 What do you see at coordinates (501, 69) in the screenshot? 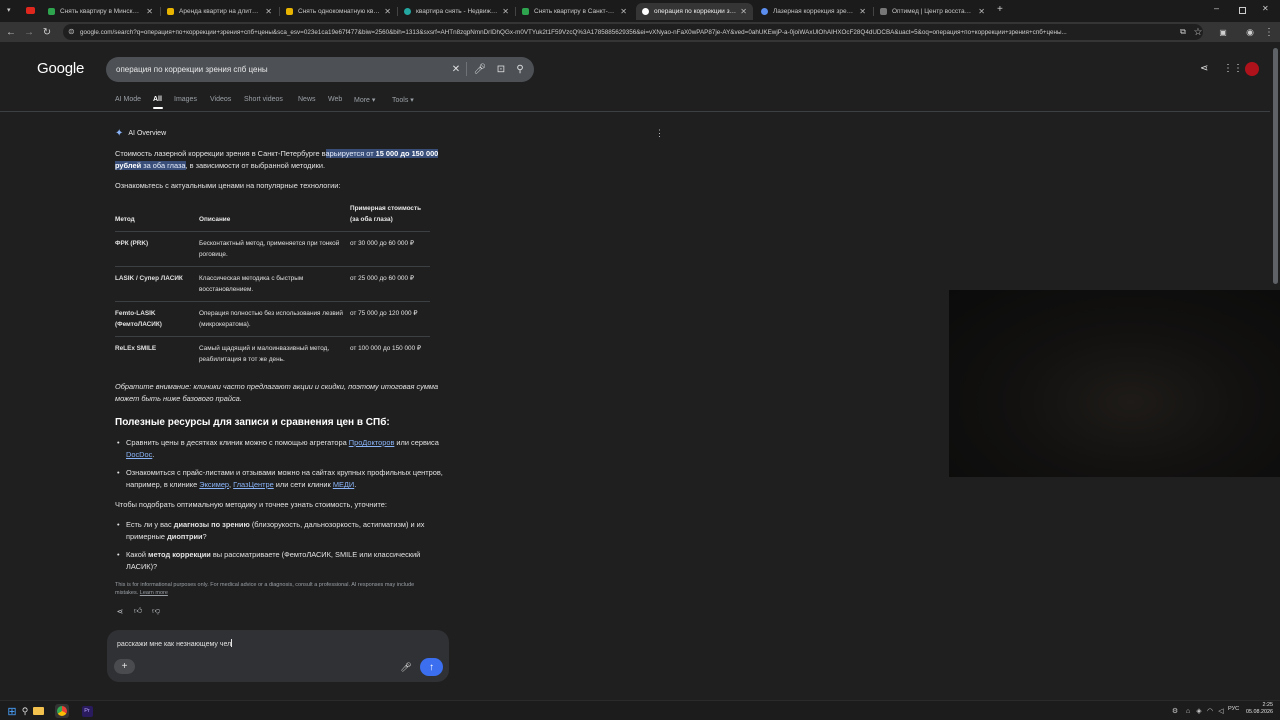
I see `lens-icon: ⊡` at bounding box center [501, 69].